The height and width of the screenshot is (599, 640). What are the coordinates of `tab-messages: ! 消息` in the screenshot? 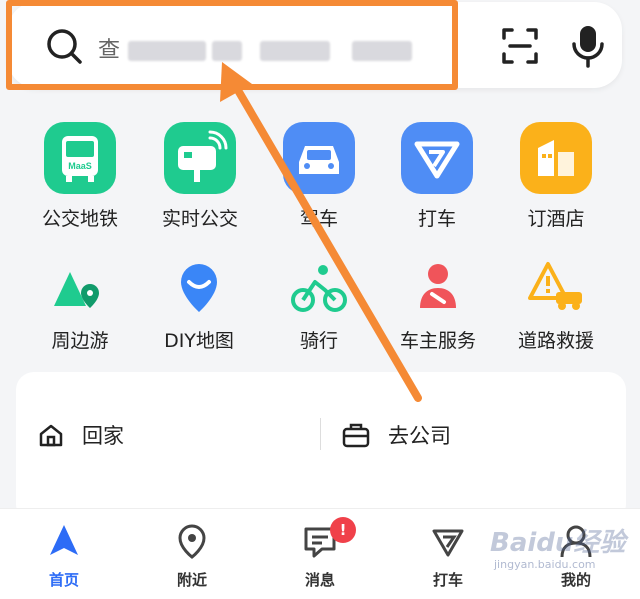 It's located at (320, 553).